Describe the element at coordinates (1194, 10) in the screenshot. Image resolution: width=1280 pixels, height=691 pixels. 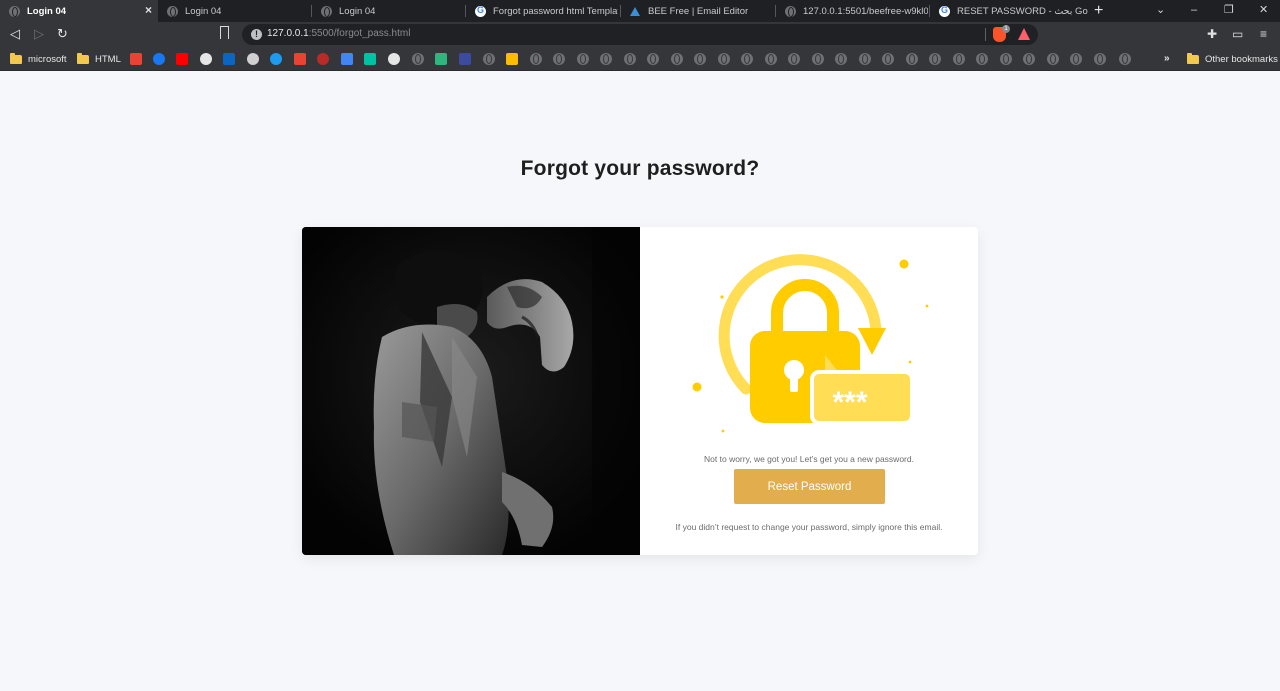
I see `minimize-button: –` at that location.